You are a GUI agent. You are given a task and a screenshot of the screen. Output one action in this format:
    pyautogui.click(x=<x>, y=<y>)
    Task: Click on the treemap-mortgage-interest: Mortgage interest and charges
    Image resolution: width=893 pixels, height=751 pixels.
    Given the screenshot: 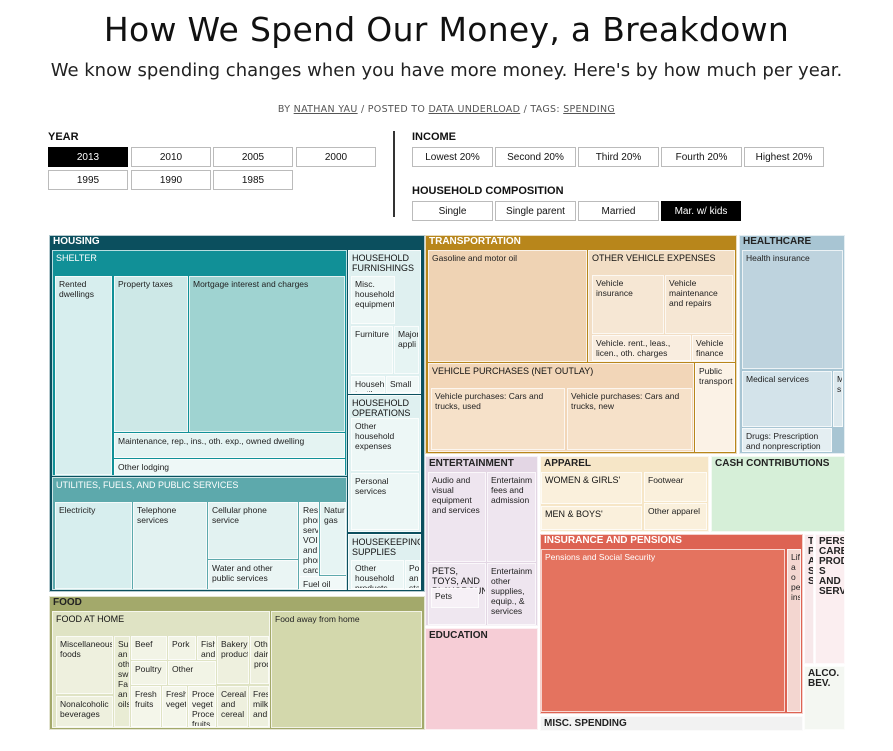 What is the action you would take?
    pyautogui.click(x=267, y=354)
    